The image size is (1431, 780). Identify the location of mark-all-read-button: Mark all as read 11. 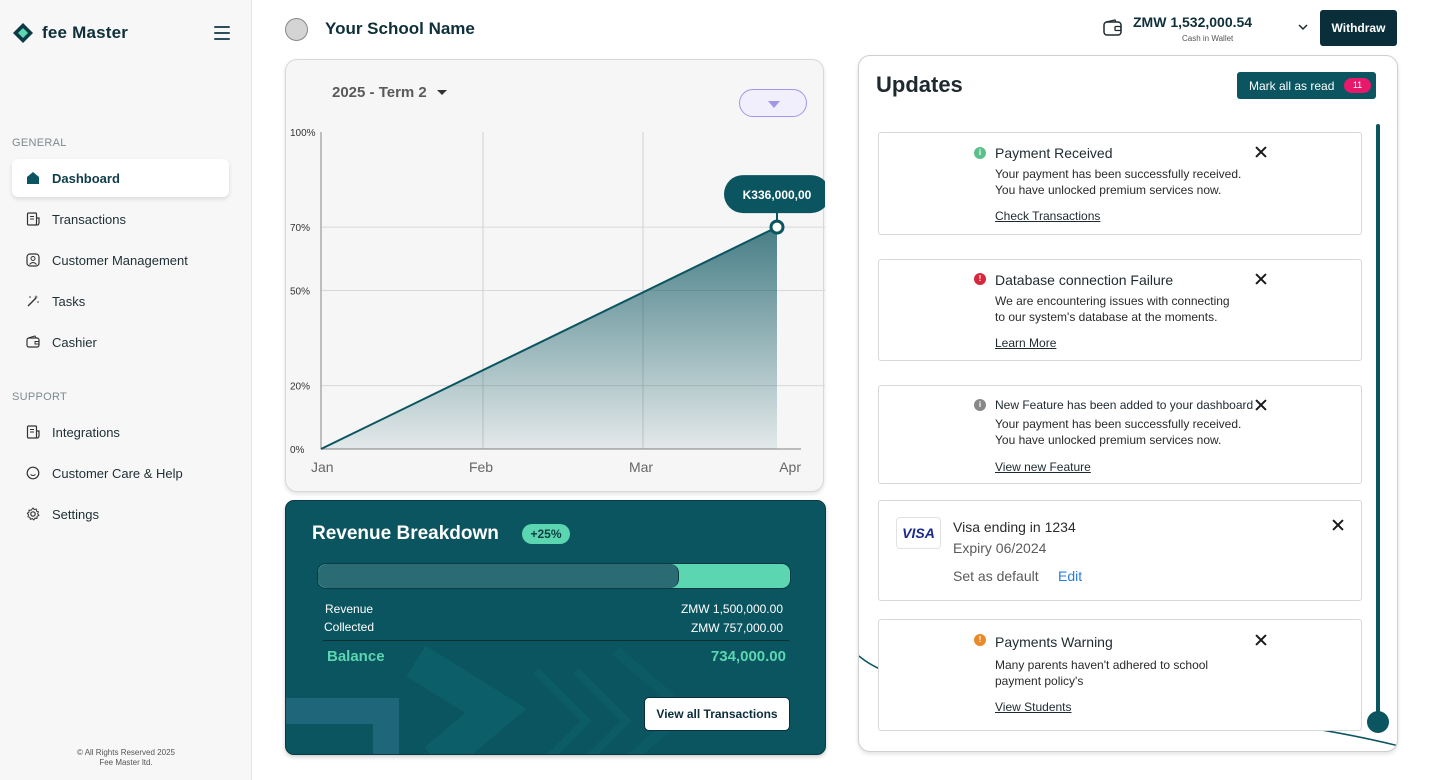
(1306, 85).